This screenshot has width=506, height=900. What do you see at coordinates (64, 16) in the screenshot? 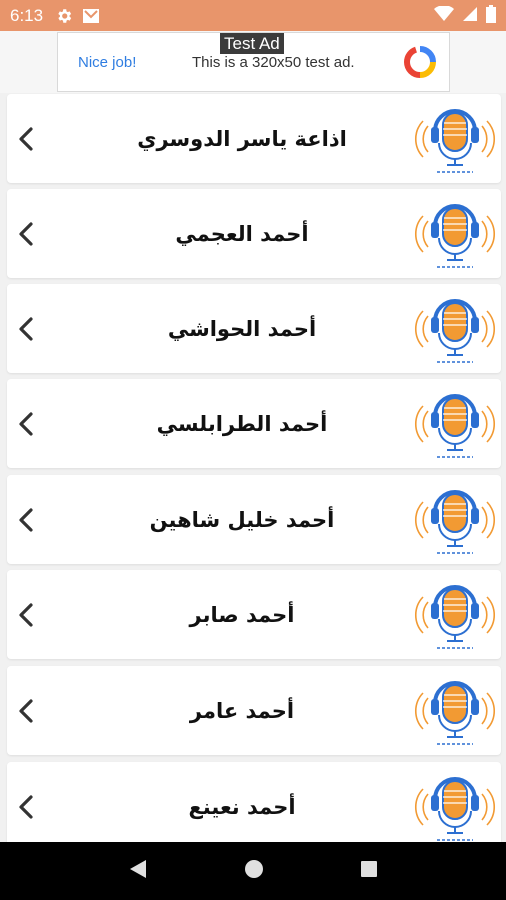
I see `gear-icon` at bounding box center [64, 16].